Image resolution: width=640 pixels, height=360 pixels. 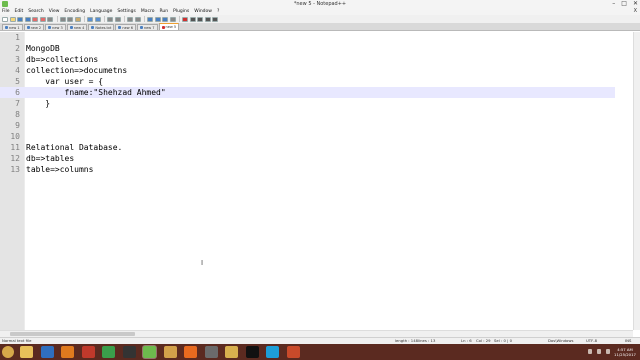 I want to click on line-number: 7, so click(x=17, y=103).